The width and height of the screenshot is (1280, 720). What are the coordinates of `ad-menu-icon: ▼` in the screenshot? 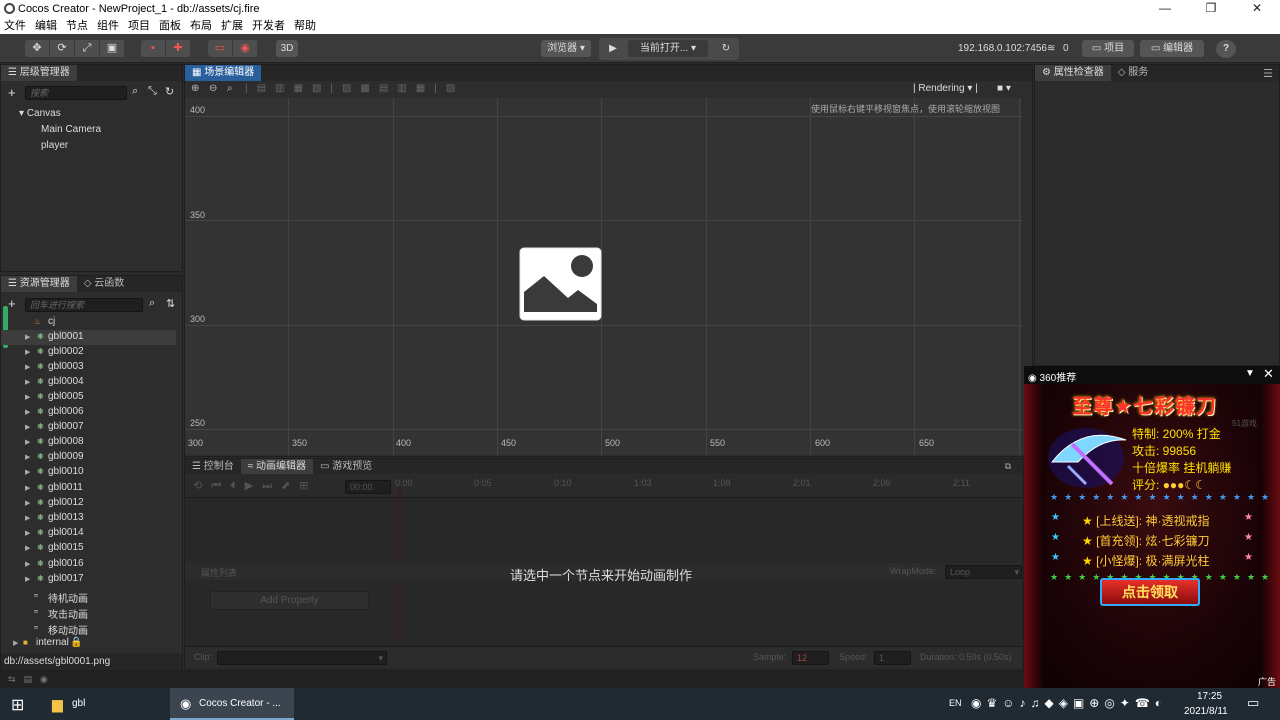 It's located at (1250, 373).